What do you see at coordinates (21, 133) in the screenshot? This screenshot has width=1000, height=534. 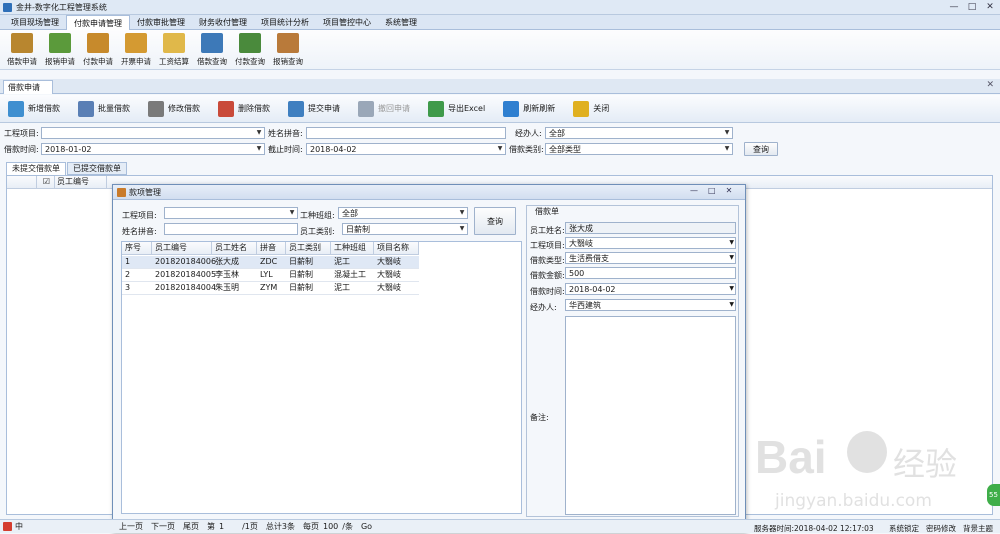 I see `project-label: 工程项目:` at bounding box center [21, 133].